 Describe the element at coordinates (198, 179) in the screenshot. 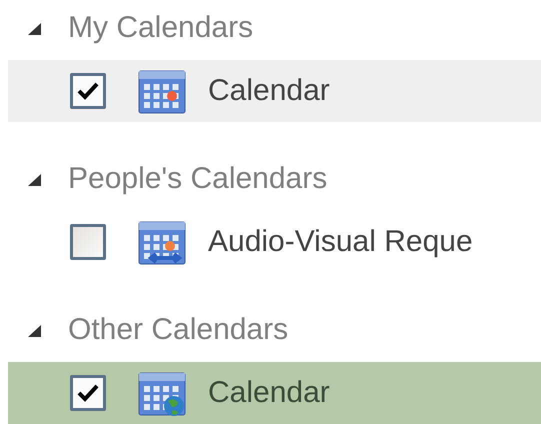

I see `group-title: People's Calendars` at that location.